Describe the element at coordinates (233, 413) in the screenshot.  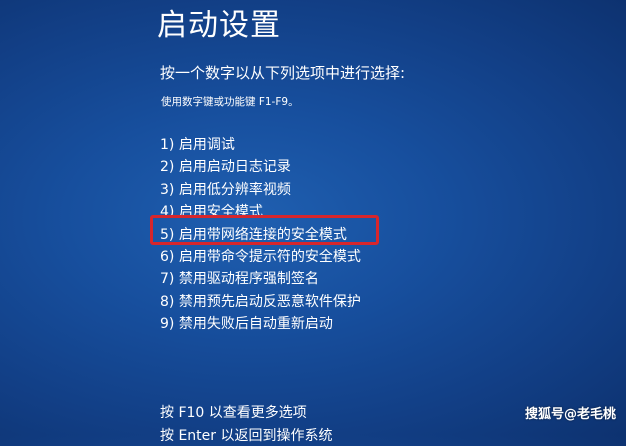
I see `more-options-hint: 按 F10 以查看更多选项` at that location.